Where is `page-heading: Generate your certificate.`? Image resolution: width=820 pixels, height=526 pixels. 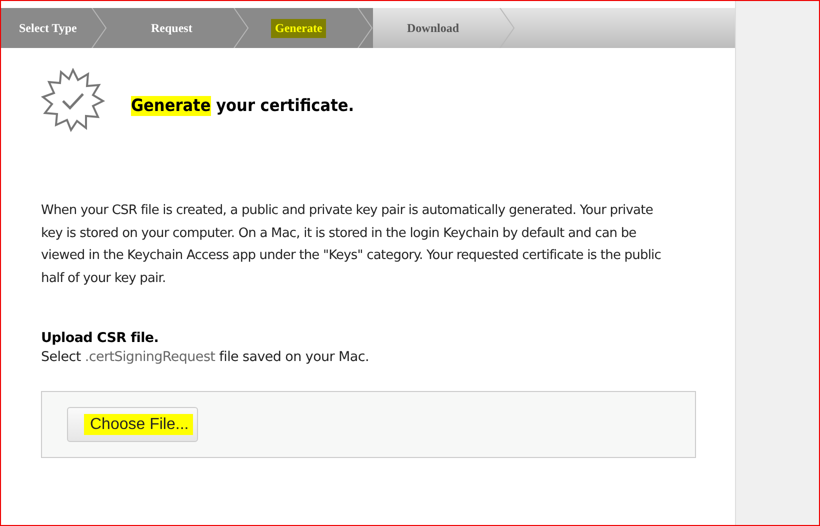 page-heading: Generate your certificate. is located at coordinates (242, 106).